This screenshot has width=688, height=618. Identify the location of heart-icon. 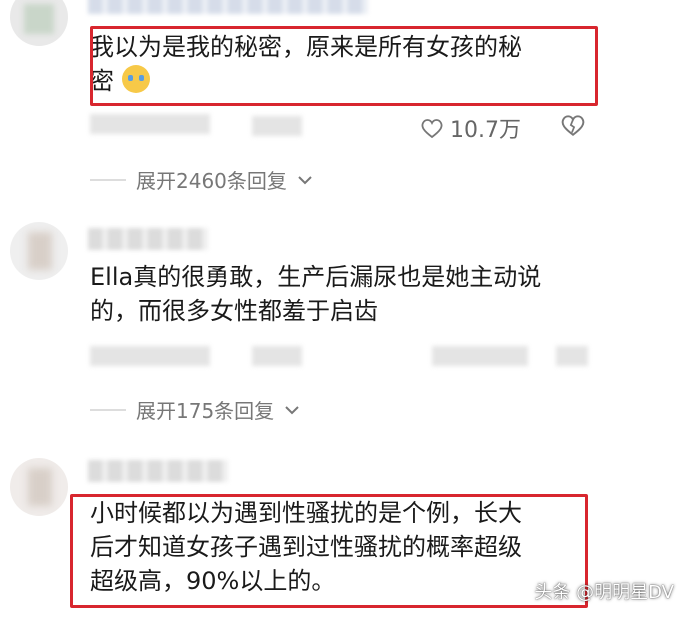
(432, 129).